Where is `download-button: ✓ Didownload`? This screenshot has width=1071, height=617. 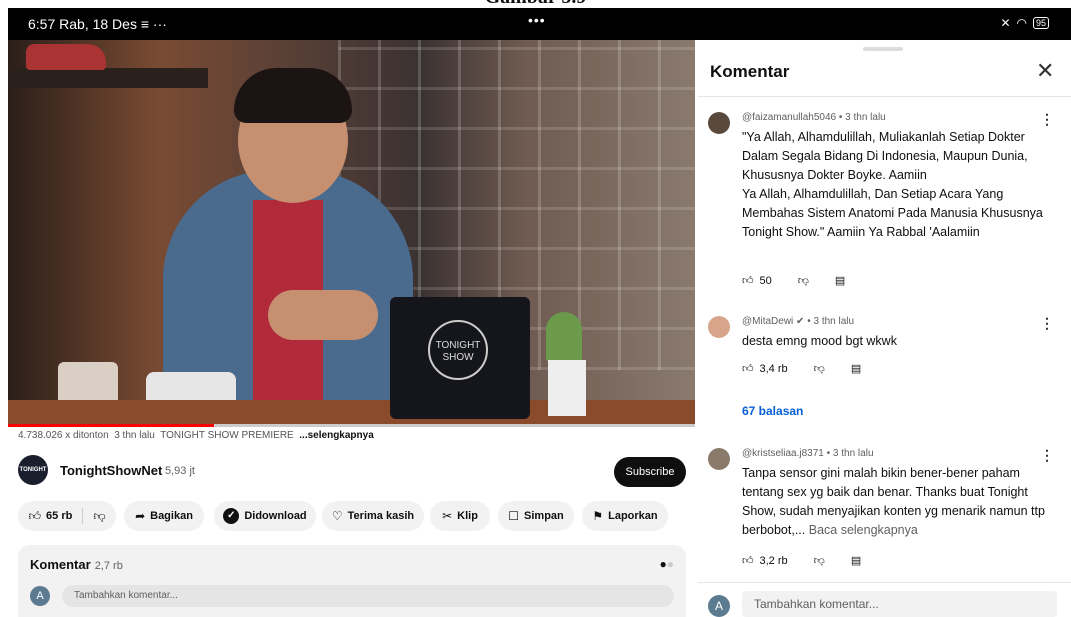 download-button: ✓ Didownload is located at coordinates (265, 516).